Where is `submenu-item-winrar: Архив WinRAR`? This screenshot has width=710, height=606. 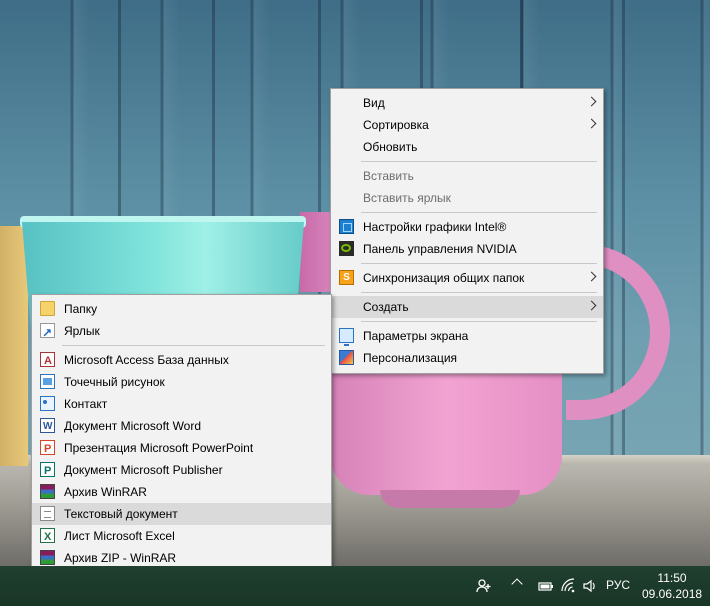 submenu-item-winrar: Архив WinRAR is located at coordinates (181, 492).